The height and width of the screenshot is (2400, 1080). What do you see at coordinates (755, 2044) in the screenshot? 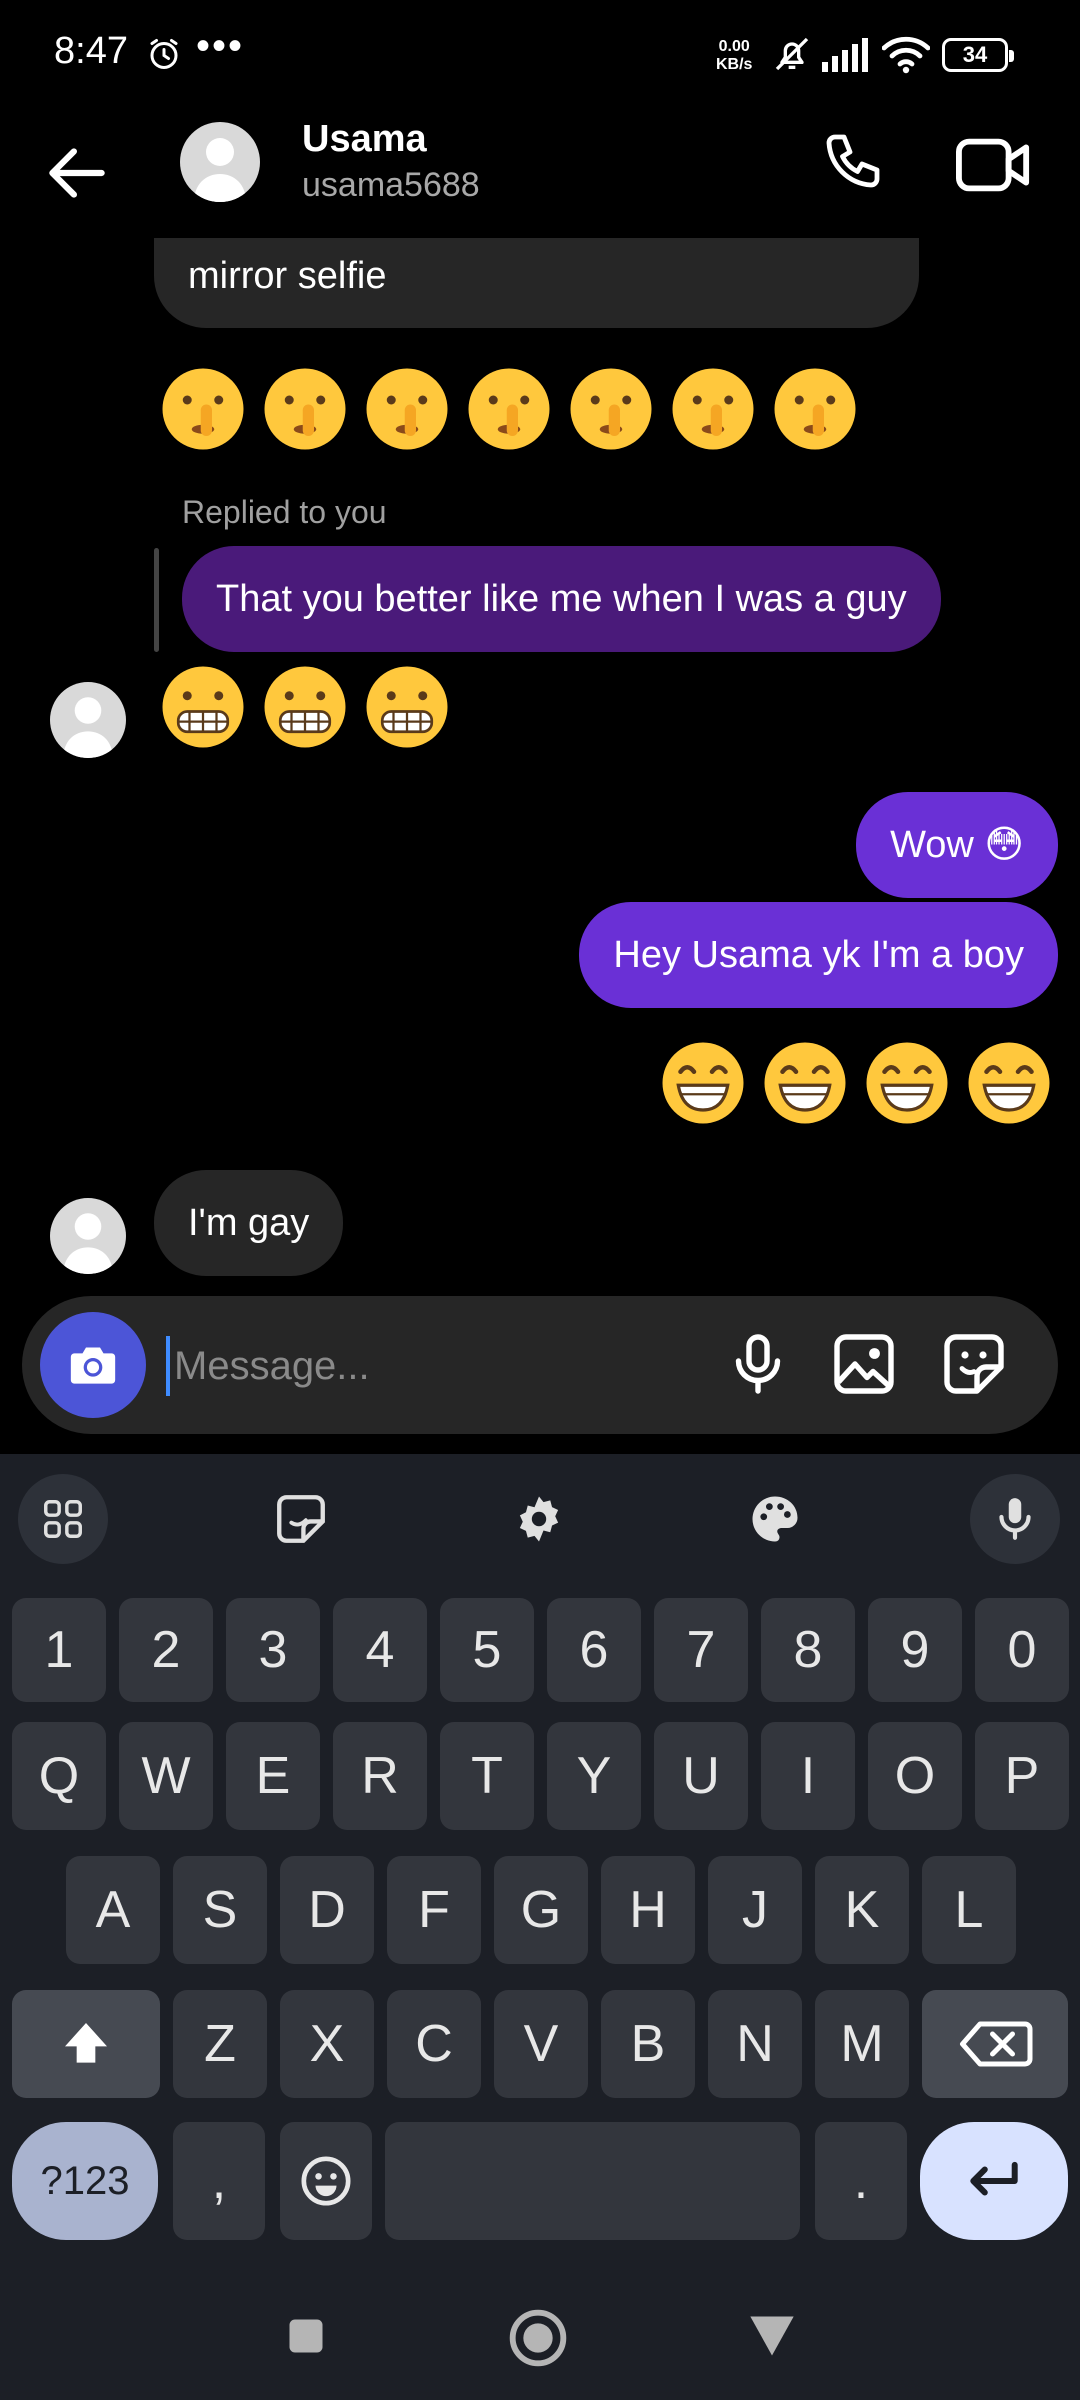
I see `key-n: N` at bounding box center [755, 2044].